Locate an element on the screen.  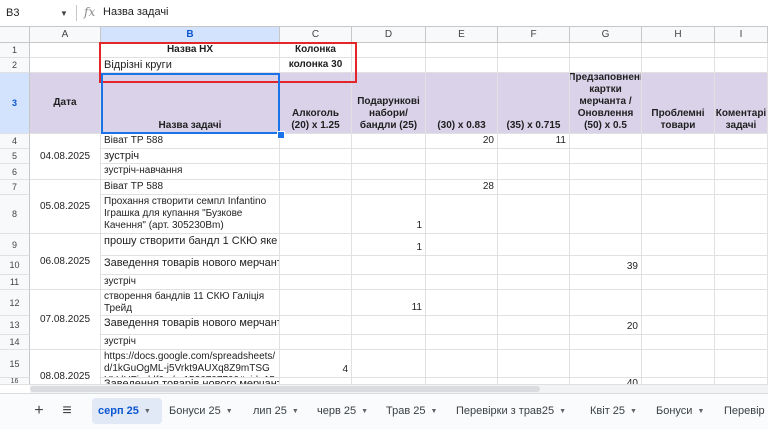
formula-input: Назва задачі is located at coordinates (136, 12).